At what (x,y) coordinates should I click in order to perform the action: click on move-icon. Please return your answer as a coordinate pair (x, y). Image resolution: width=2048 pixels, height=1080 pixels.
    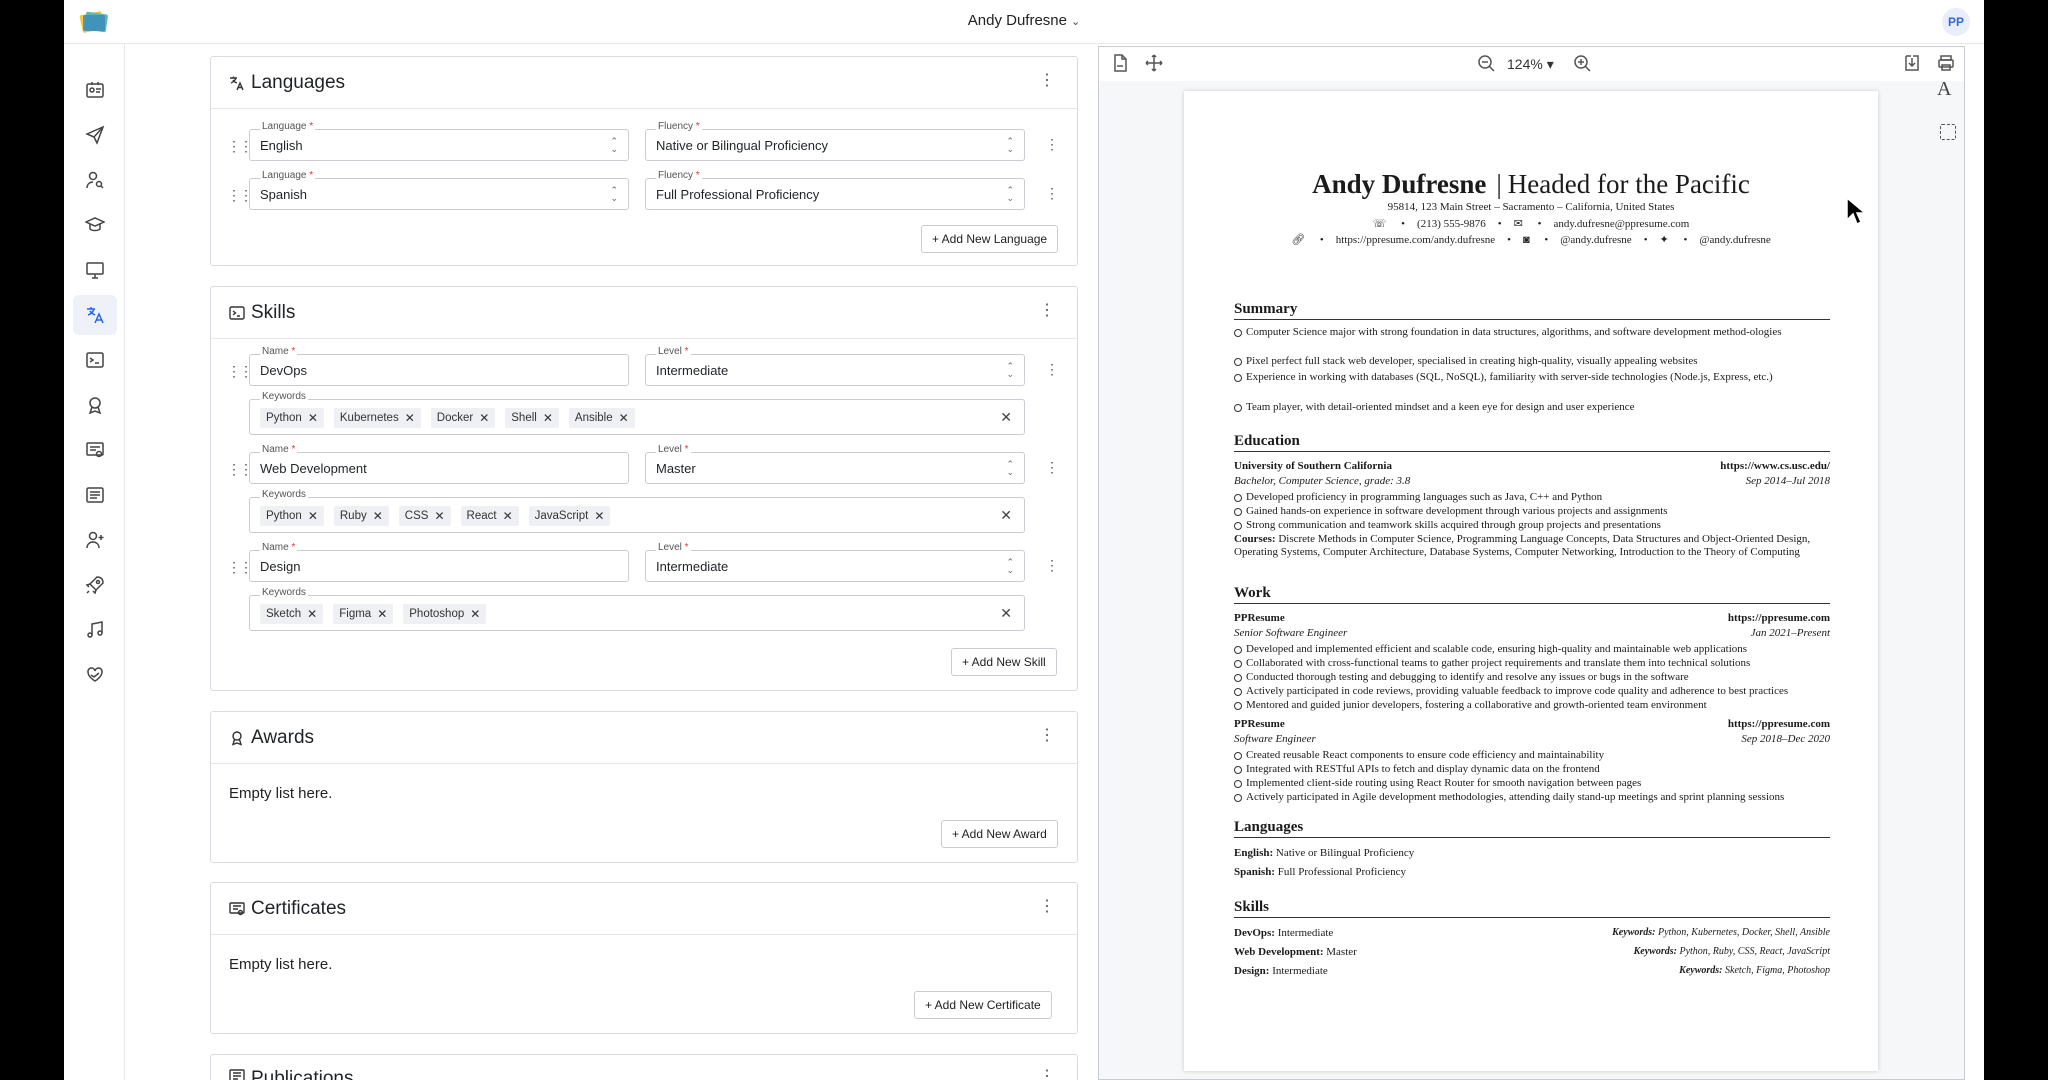
    Looking at the image, I should click on (1154, 64).